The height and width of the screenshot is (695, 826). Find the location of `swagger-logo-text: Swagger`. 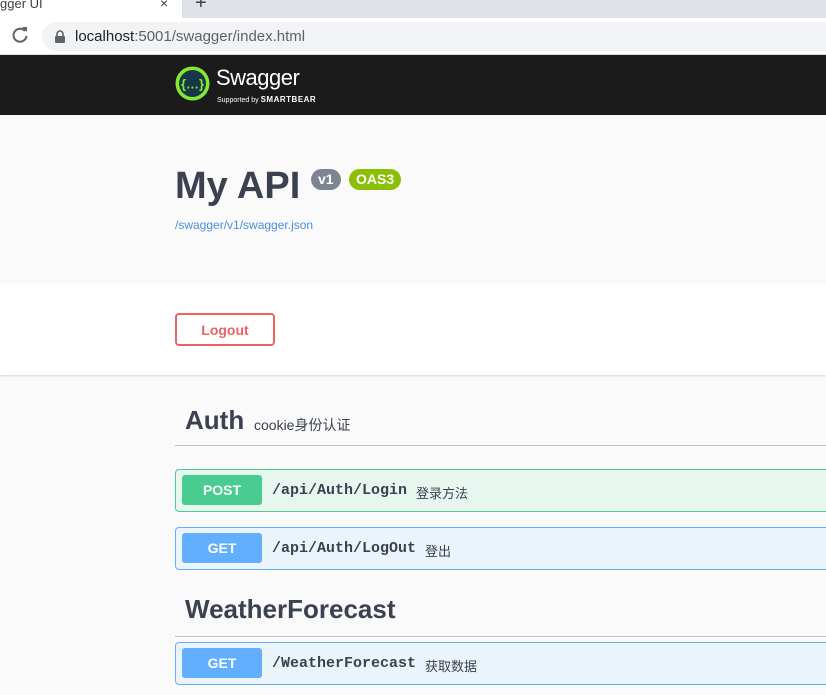

swagger-logo-text: Swagger is located at coordinates (258, 78).